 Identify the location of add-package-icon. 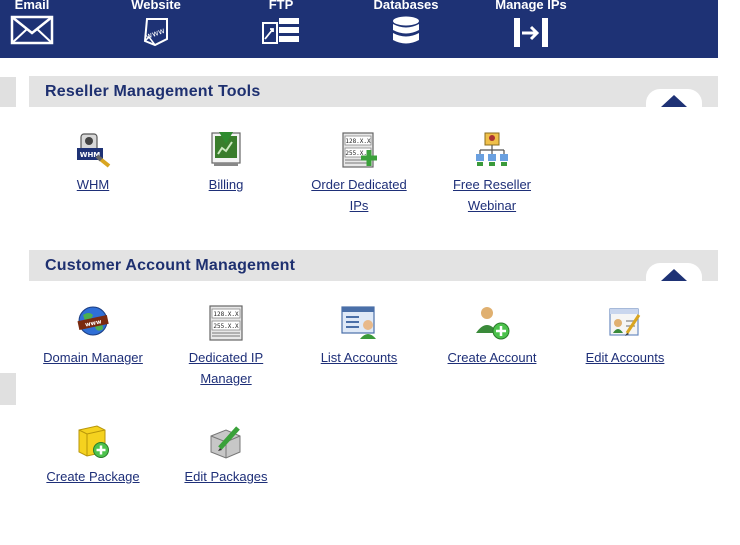
(93, 441).